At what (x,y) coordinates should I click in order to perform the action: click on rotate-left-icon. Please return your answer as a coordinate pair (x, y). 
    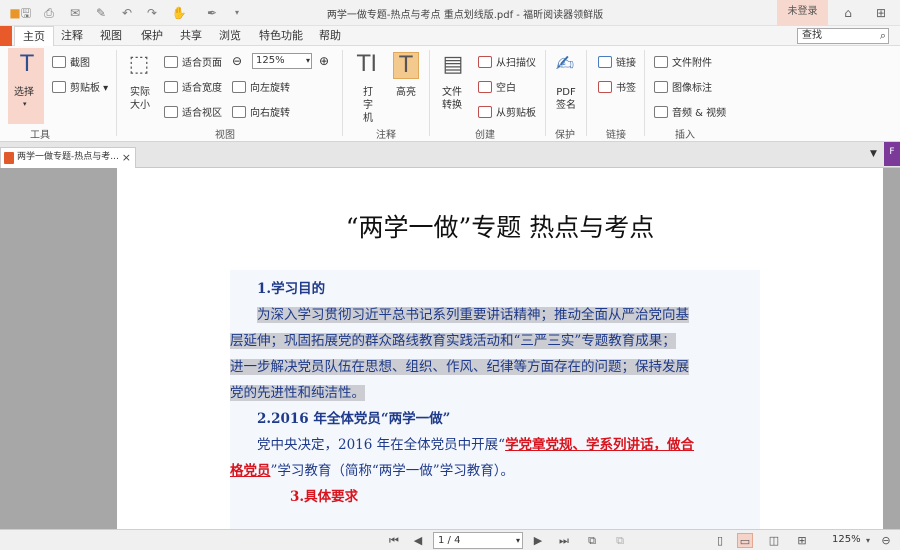
    Looking at the image, I should click on (239, 87).